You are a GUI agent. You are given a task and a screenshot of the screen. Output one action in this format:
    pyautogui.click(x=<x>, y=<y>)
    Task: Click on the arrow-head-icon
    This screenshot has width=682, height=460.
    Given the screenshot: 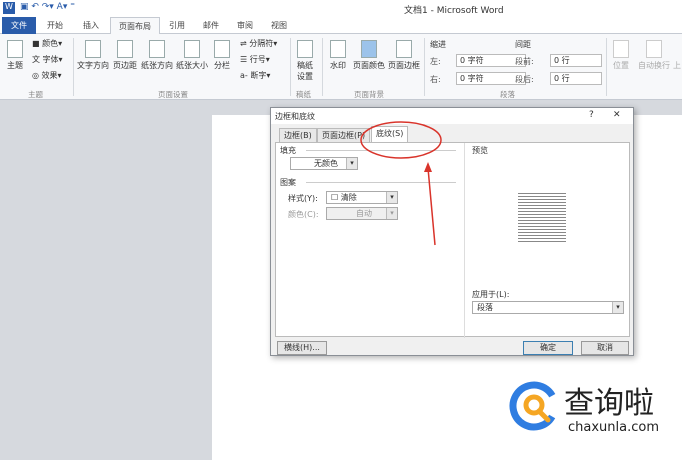 What is the action you would take?
    pyautogui.click(x=428, y=167)
    